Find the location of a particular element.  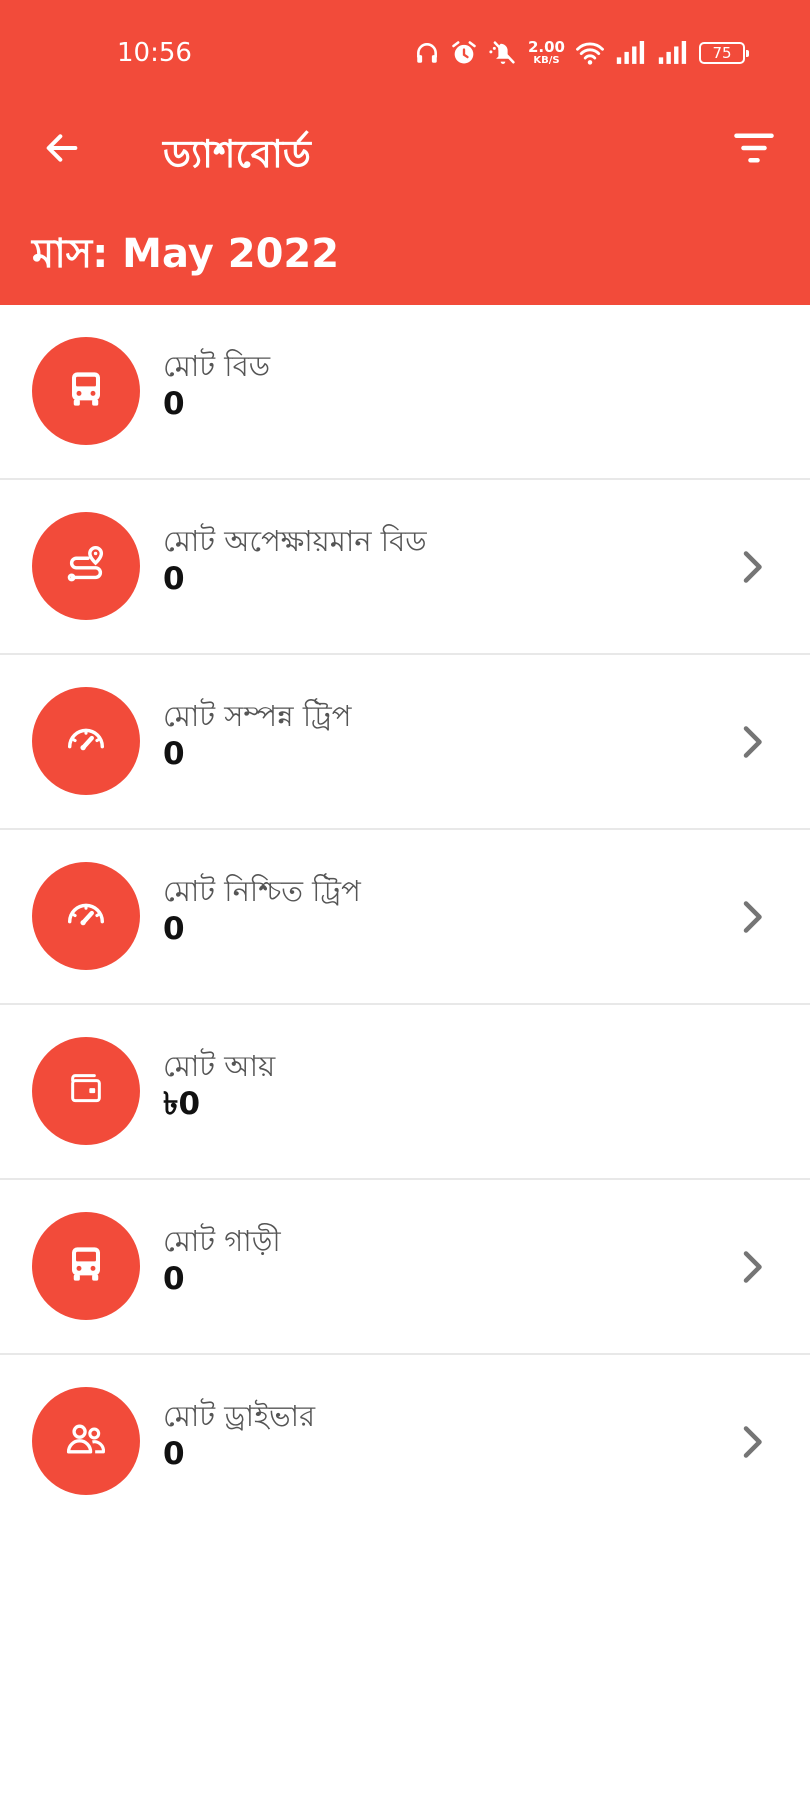

mute-bell-icon is located at coordinates (503, 53).